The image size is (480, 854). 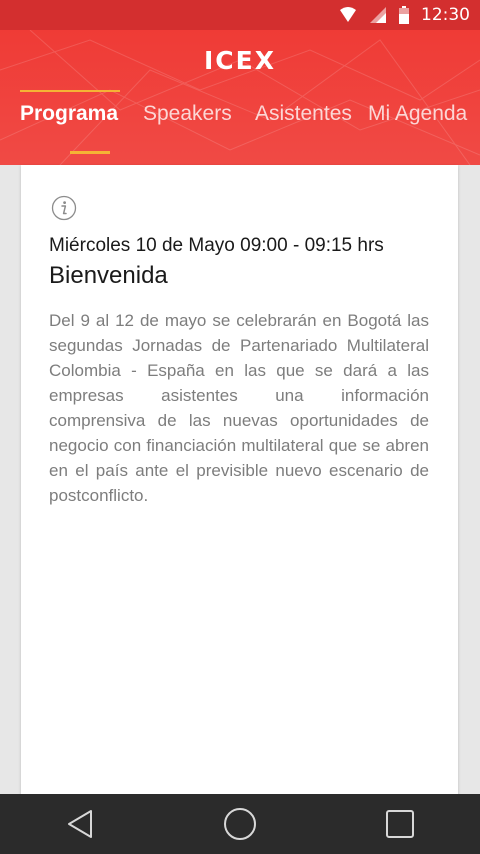 I want to click on navigation-bar, so click(x=240, y=824).